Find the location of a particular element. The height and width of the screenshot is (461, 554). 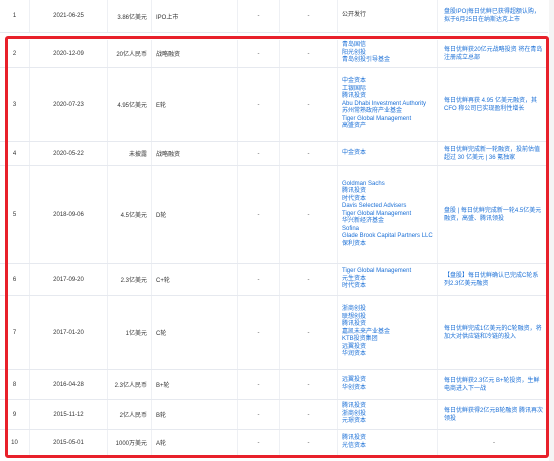

row-date: 2020-12-09 is located at coordinates (69, 53).